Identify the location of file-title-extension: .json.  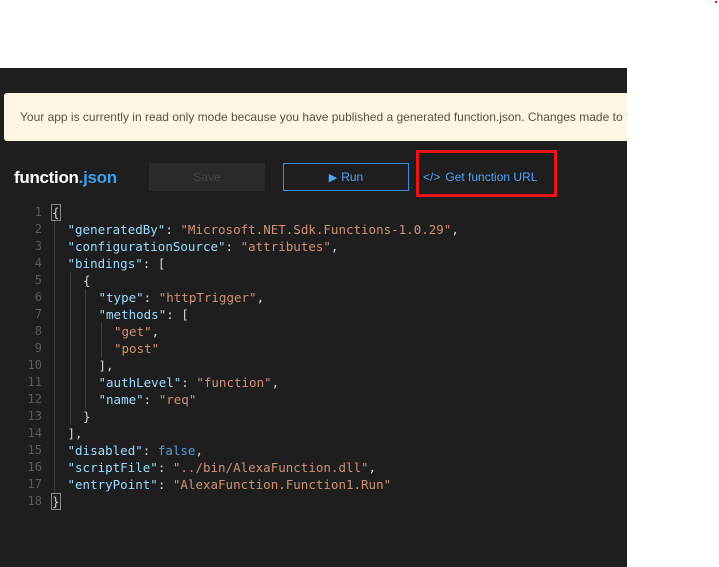
(97, 177).